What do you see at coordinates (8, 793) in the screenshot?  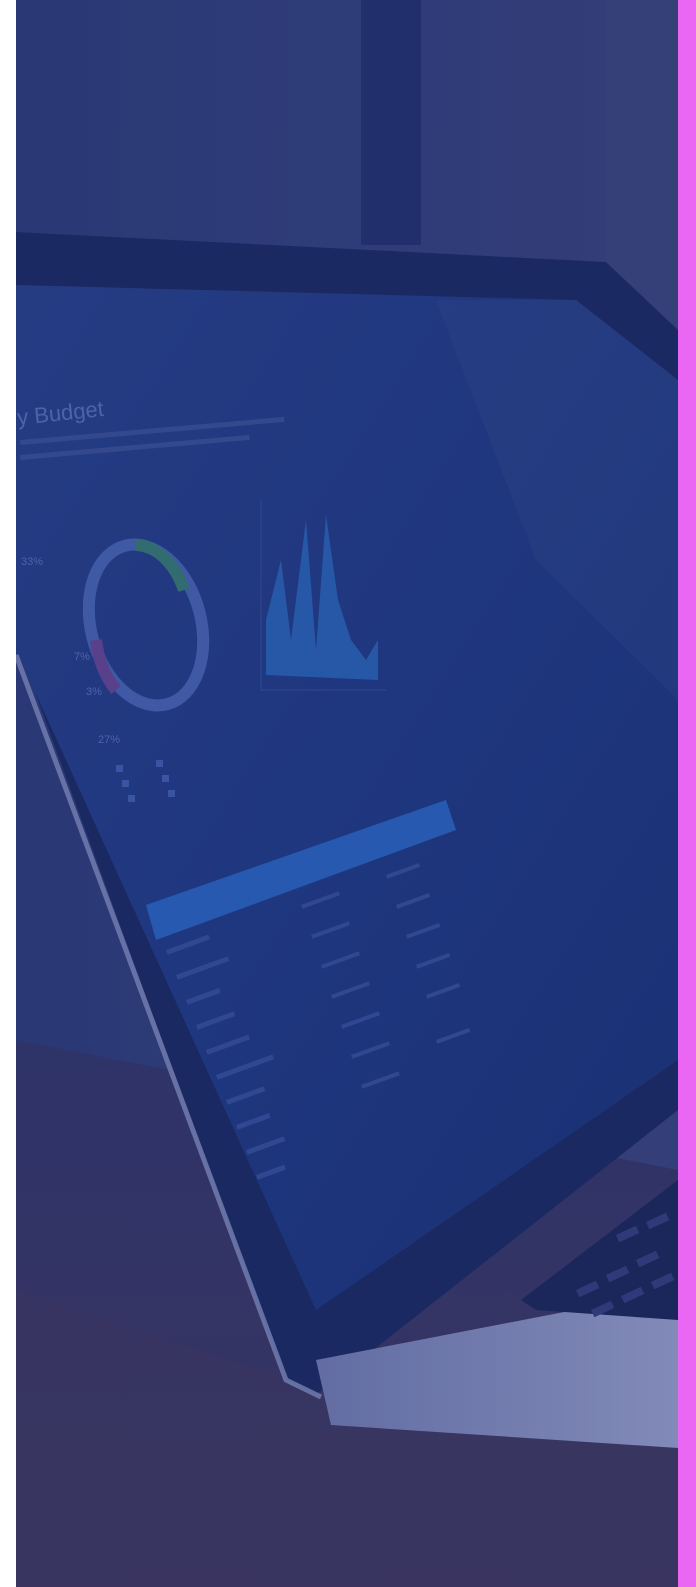 I see `left-margin` at bounding box center [8, 793].